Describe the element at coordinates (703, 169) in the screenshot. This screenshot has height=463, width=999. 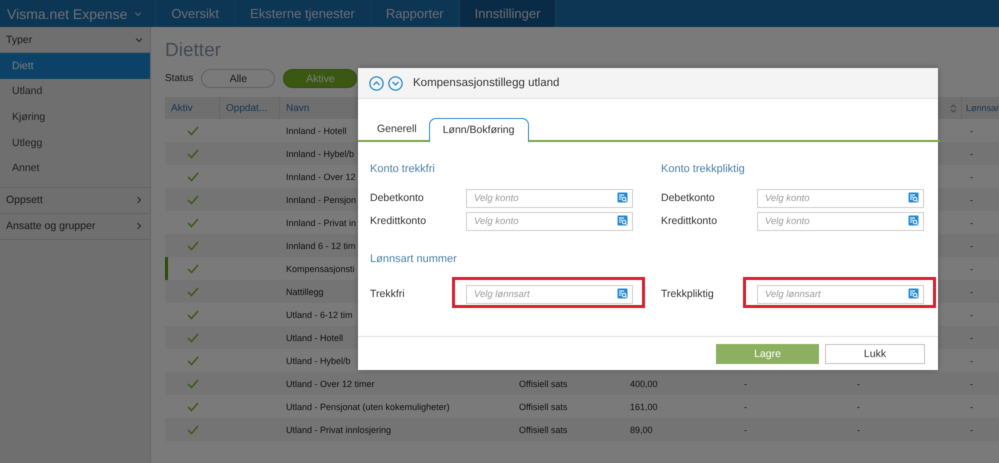
I see `section-heading: Konto trekkpliktig` at that location.